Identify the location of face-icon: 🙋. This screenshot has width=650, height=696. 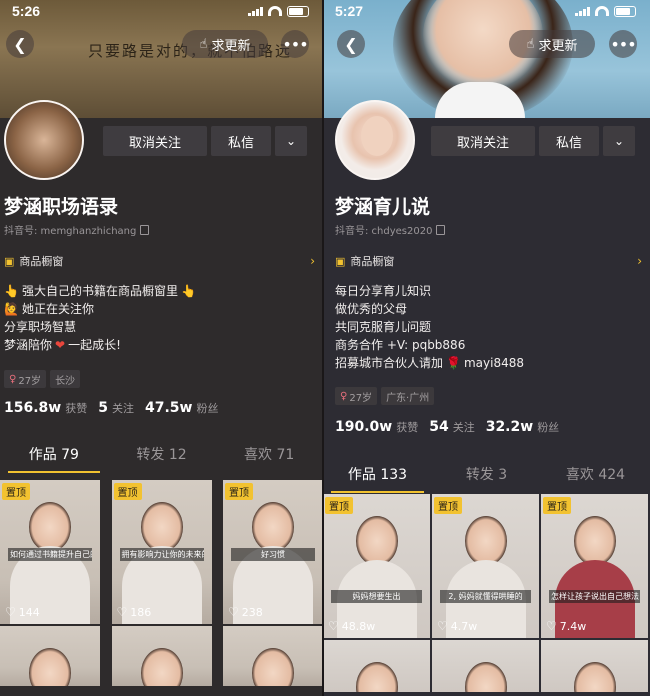
(11, 309).